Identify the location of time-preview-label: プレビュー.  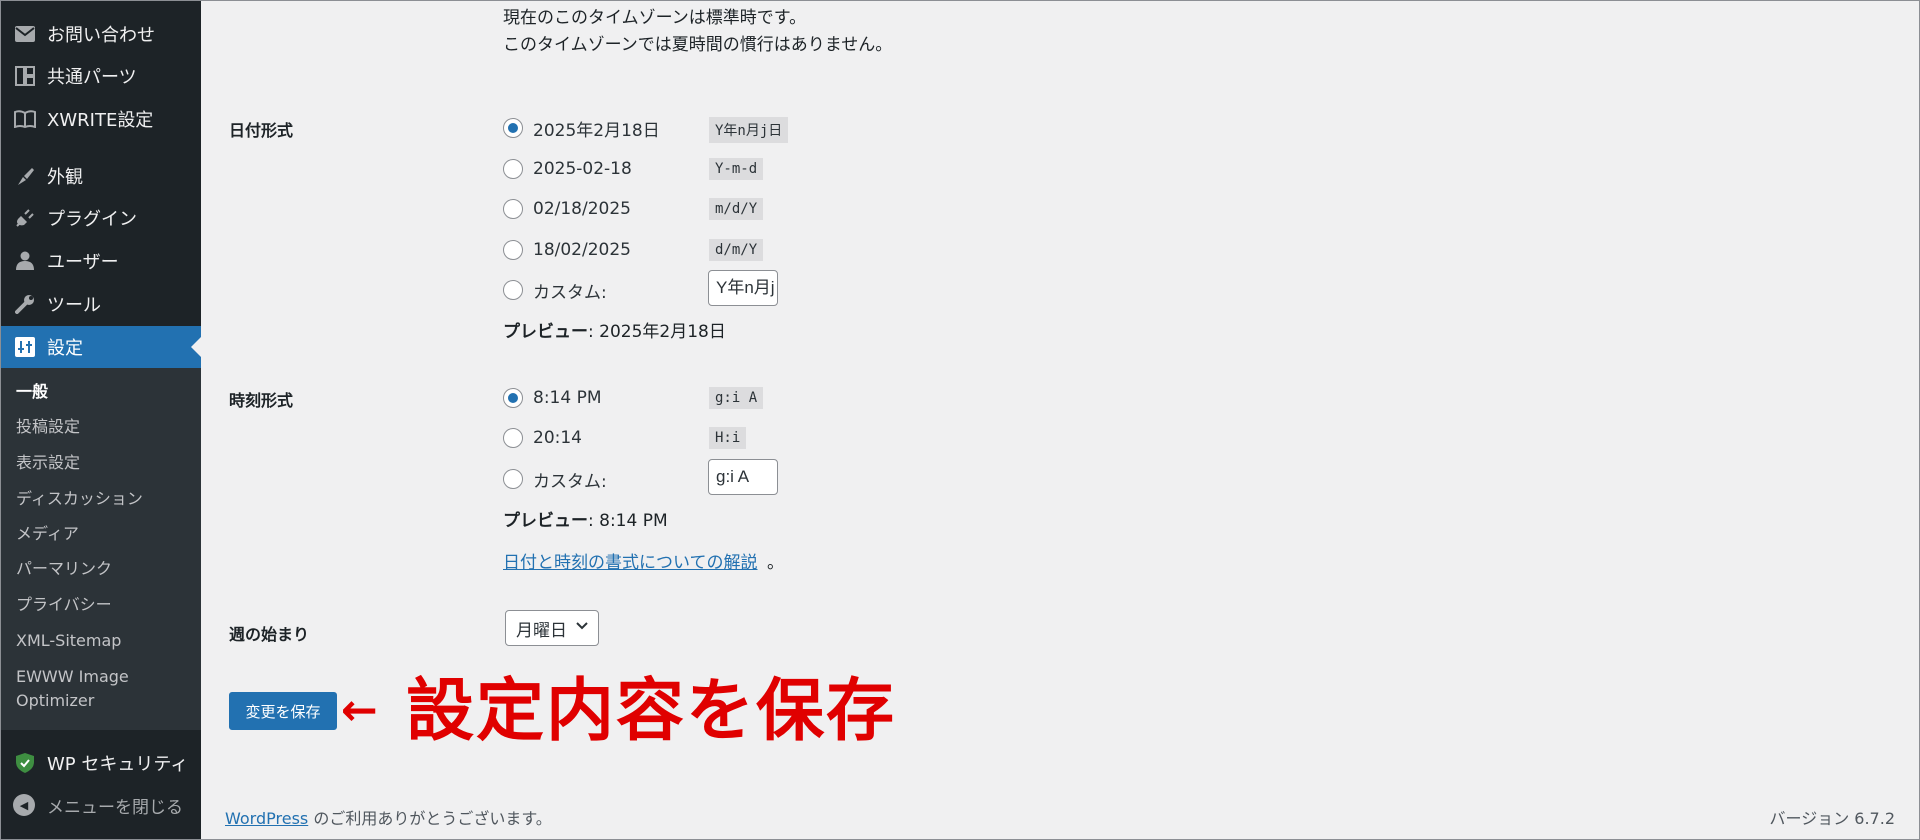
(545, 521).